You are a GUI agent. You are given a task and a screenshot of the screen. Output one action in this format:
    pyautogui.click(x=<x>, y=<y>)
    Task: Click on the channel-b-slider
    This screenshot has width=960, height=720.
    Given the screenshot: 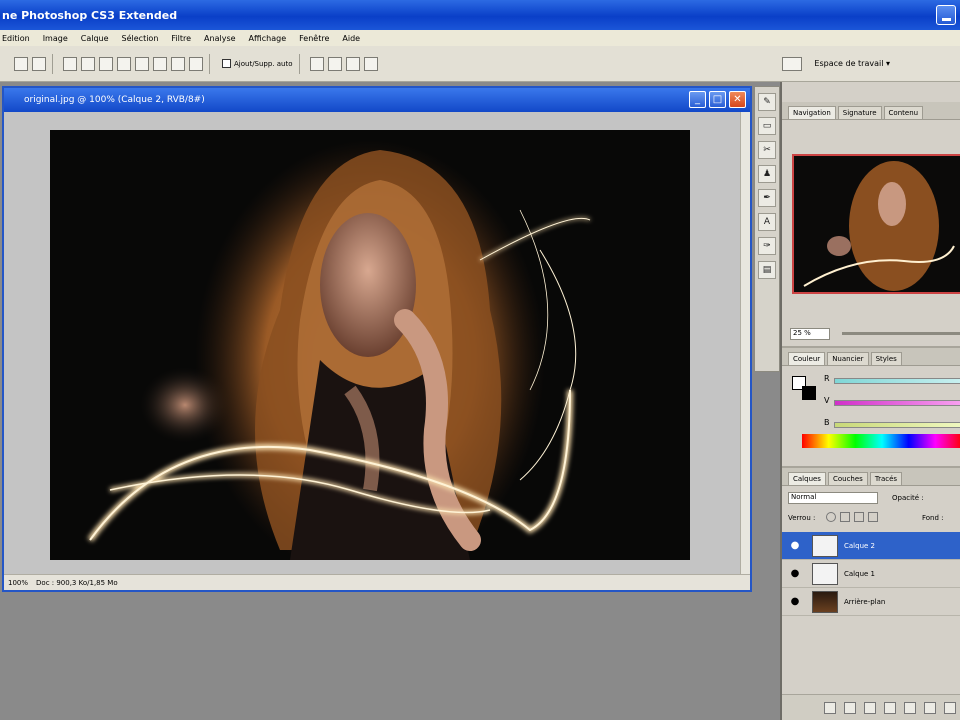 What is the action you would take?
    pyautogui.click(x=897, y=425)
    